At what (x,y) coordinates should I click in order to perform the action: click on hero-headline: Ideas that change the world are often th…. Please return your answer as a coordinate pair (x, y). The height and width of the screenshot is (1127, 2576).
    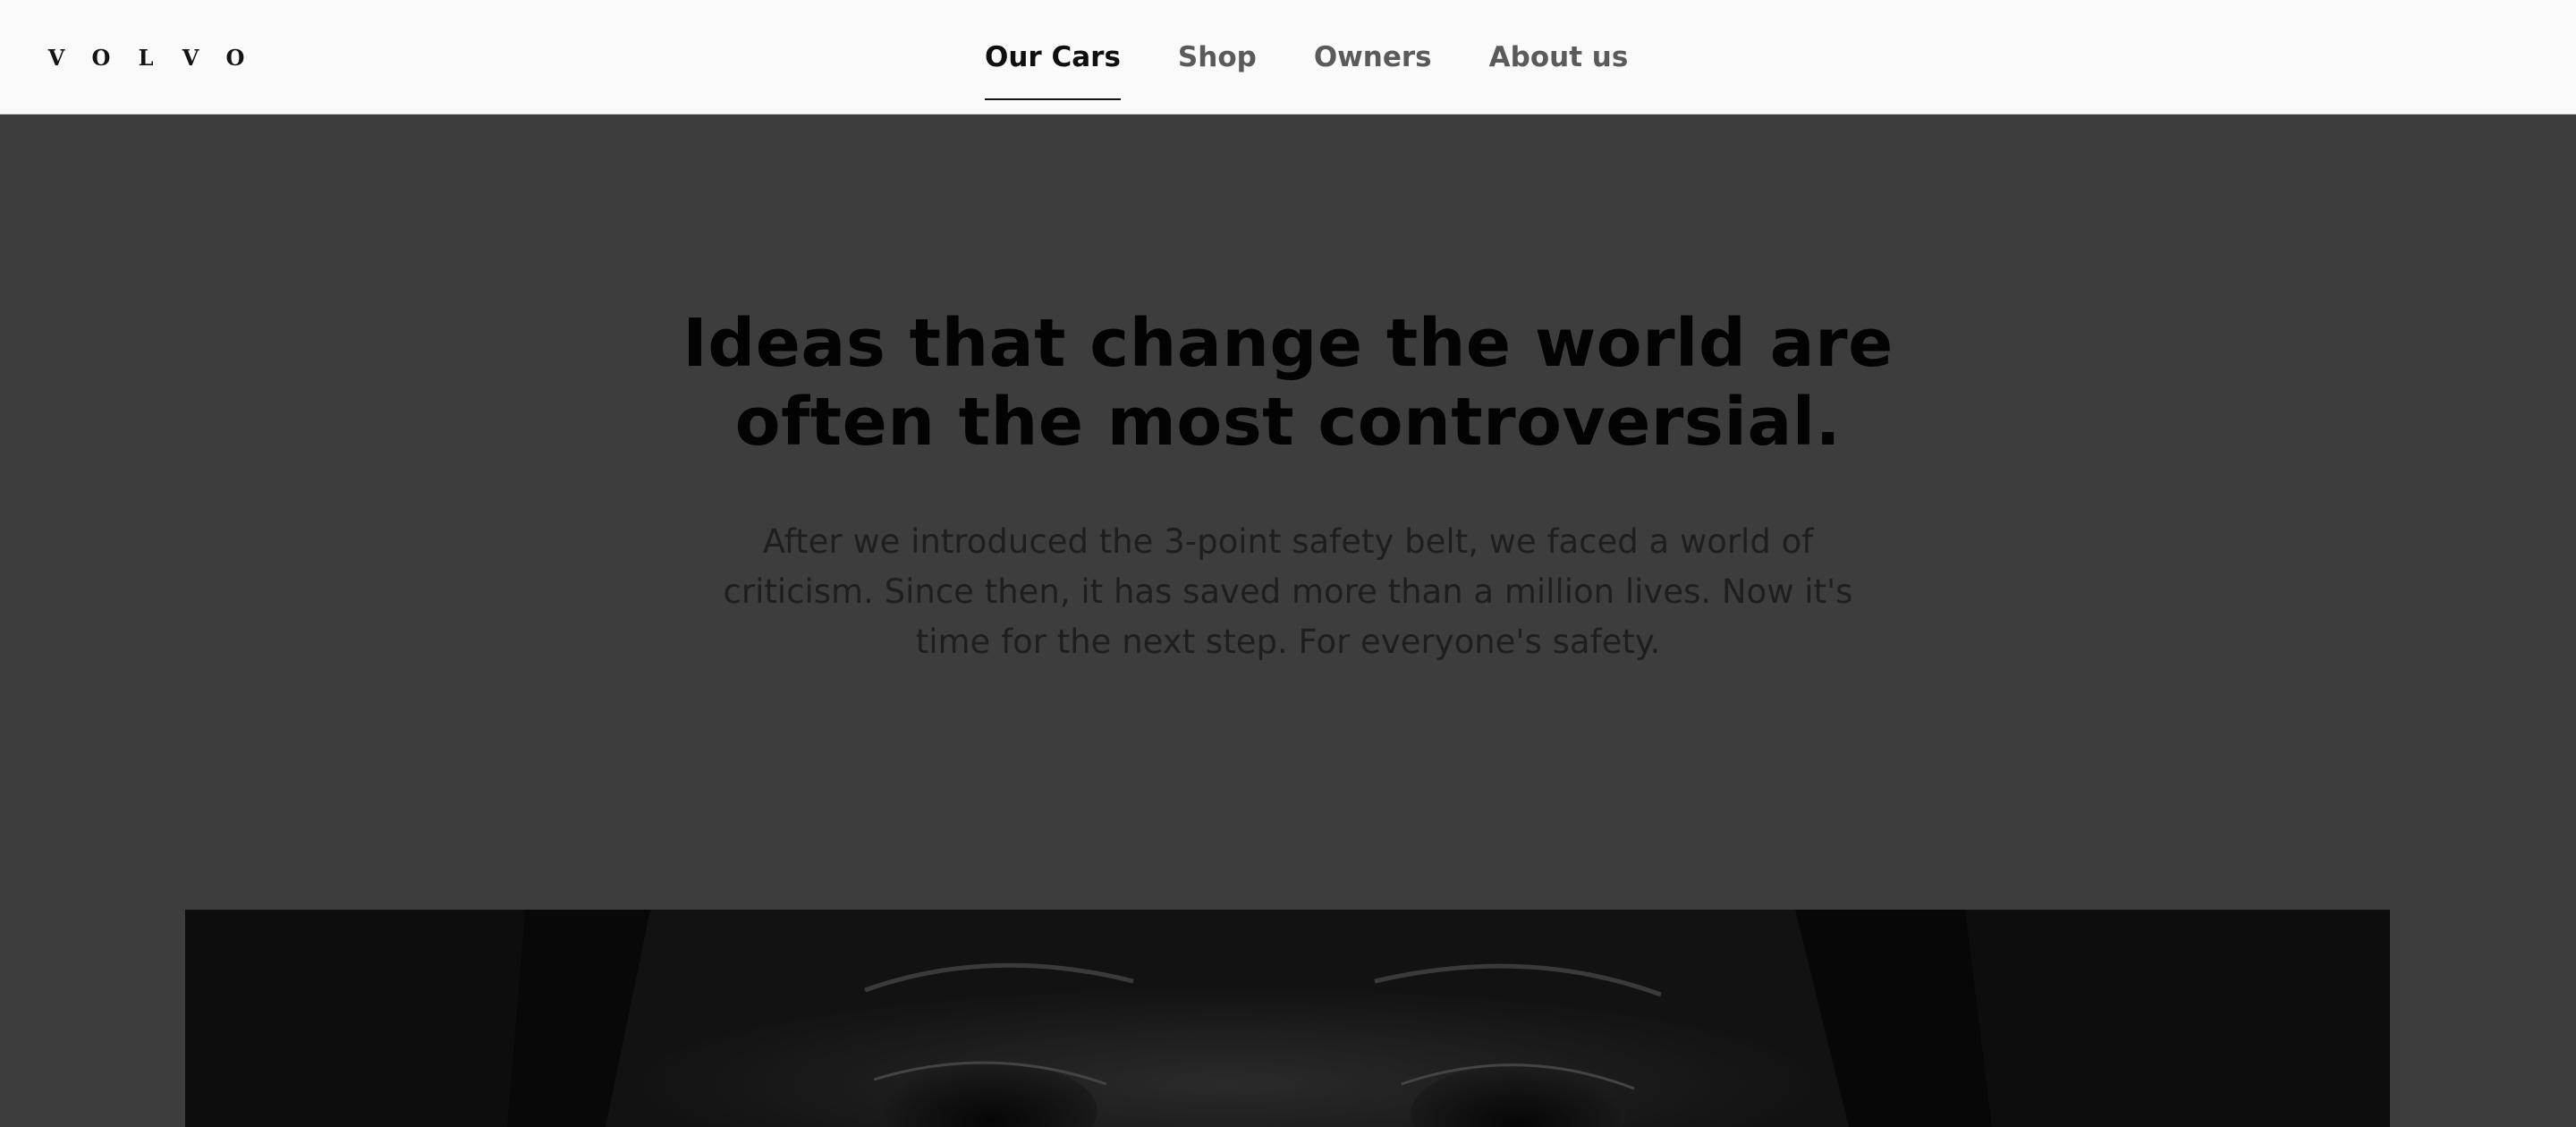
    Looking at the image, I should click on (1288, 383).